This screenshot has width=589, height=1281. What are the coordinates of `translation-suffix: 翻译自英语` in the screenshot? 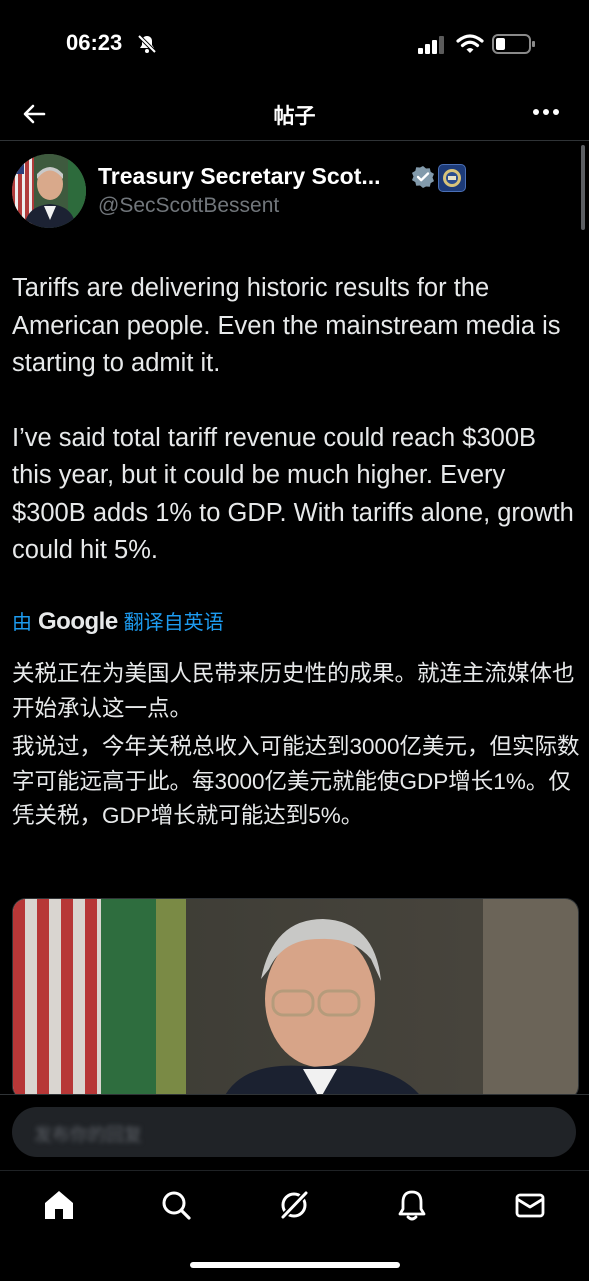 It's located at (173, 623).